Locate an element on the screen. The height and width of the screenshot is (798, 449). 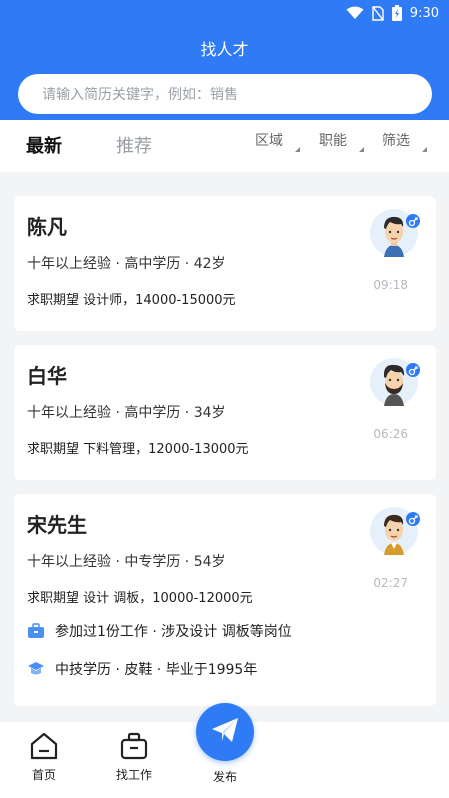
candidate-name: 白华 is located at coordinates (47, 376).